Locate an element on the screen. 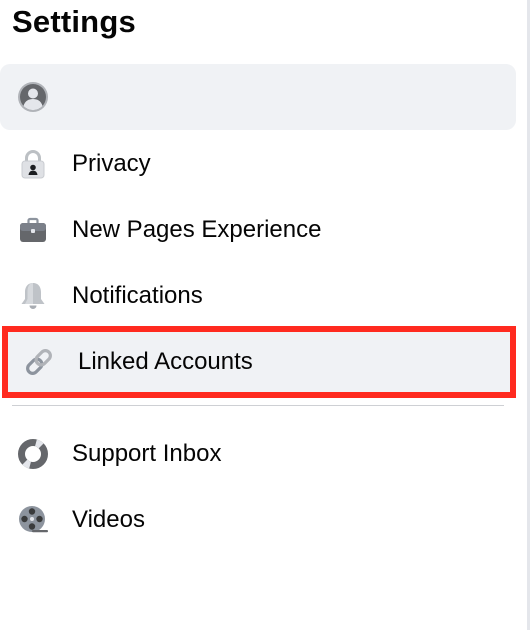  link-icon is located at coordinates (39, 362).